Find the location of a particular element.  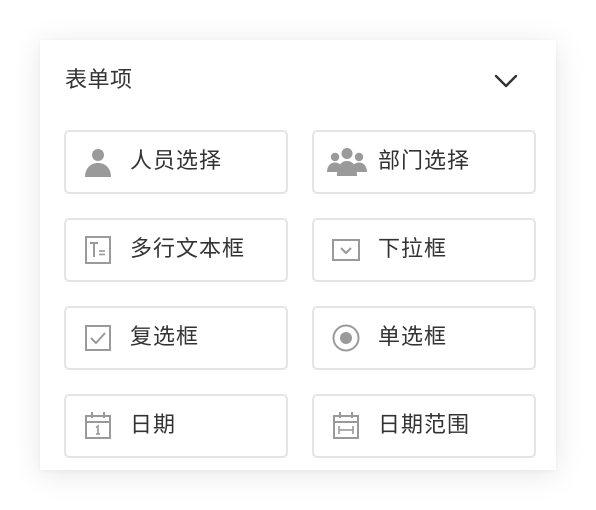

radio-icon is located at coordinates (346, 338).